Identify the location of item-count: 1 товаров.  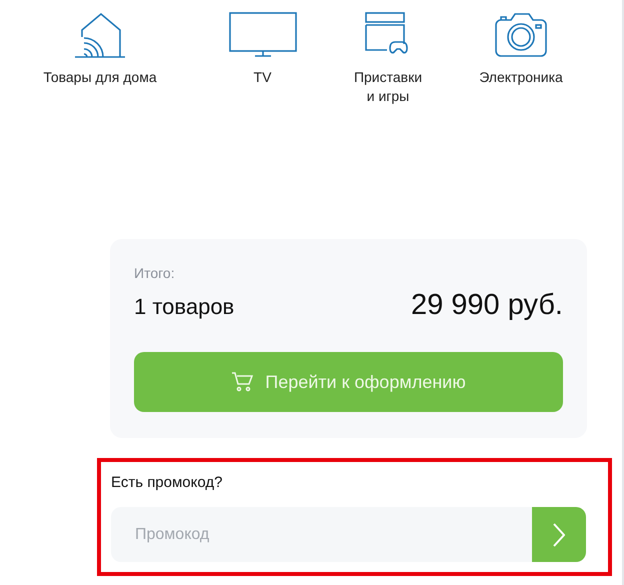
(184, 307).